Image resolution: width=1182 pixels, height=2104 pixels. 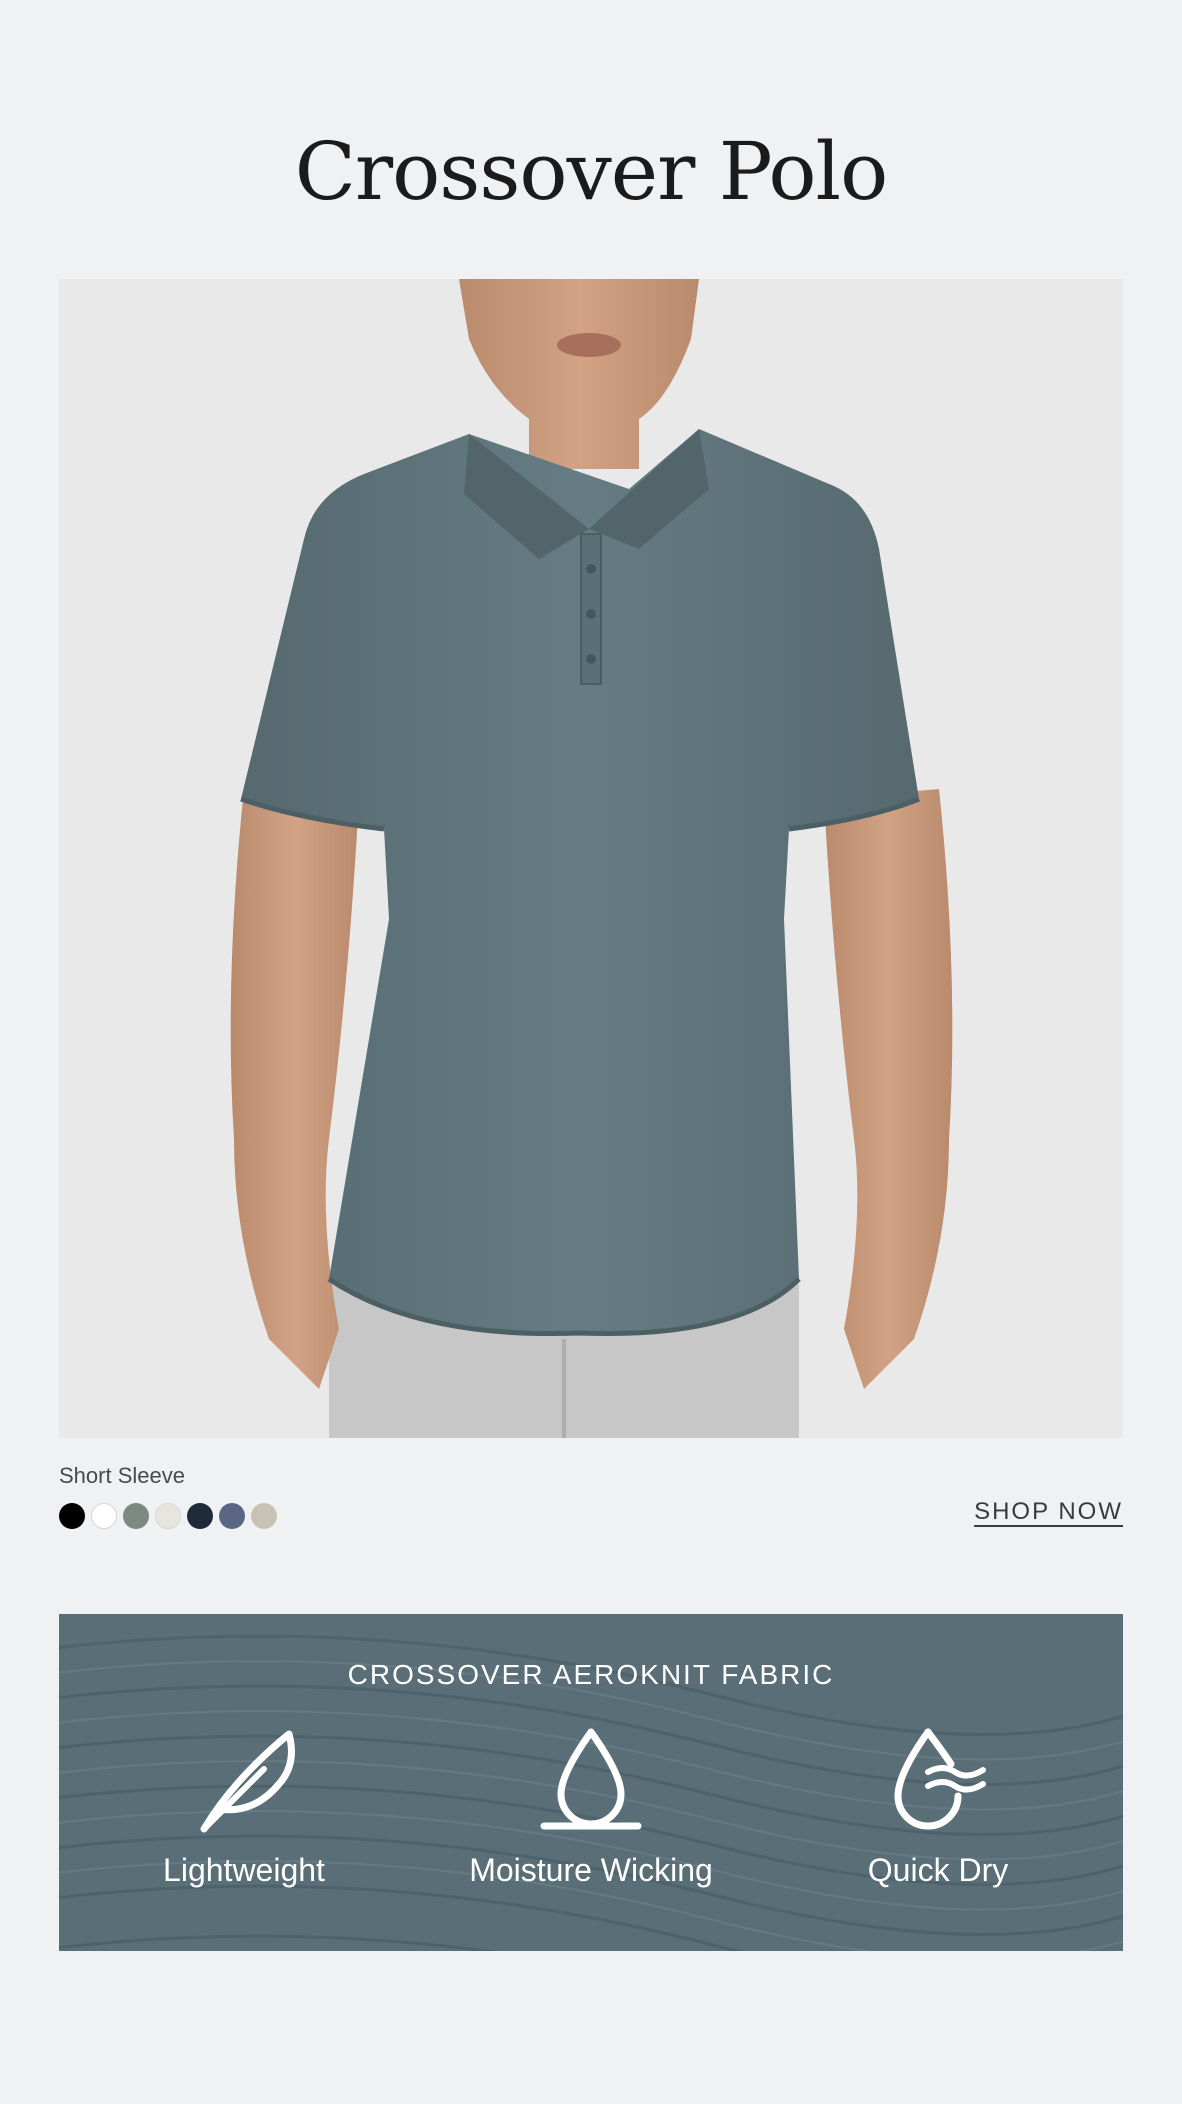 What do you see at coordinates (591, 171) in the screenshot?
I see `page-title: Crossover Polo` at bounding box center [591, 171].